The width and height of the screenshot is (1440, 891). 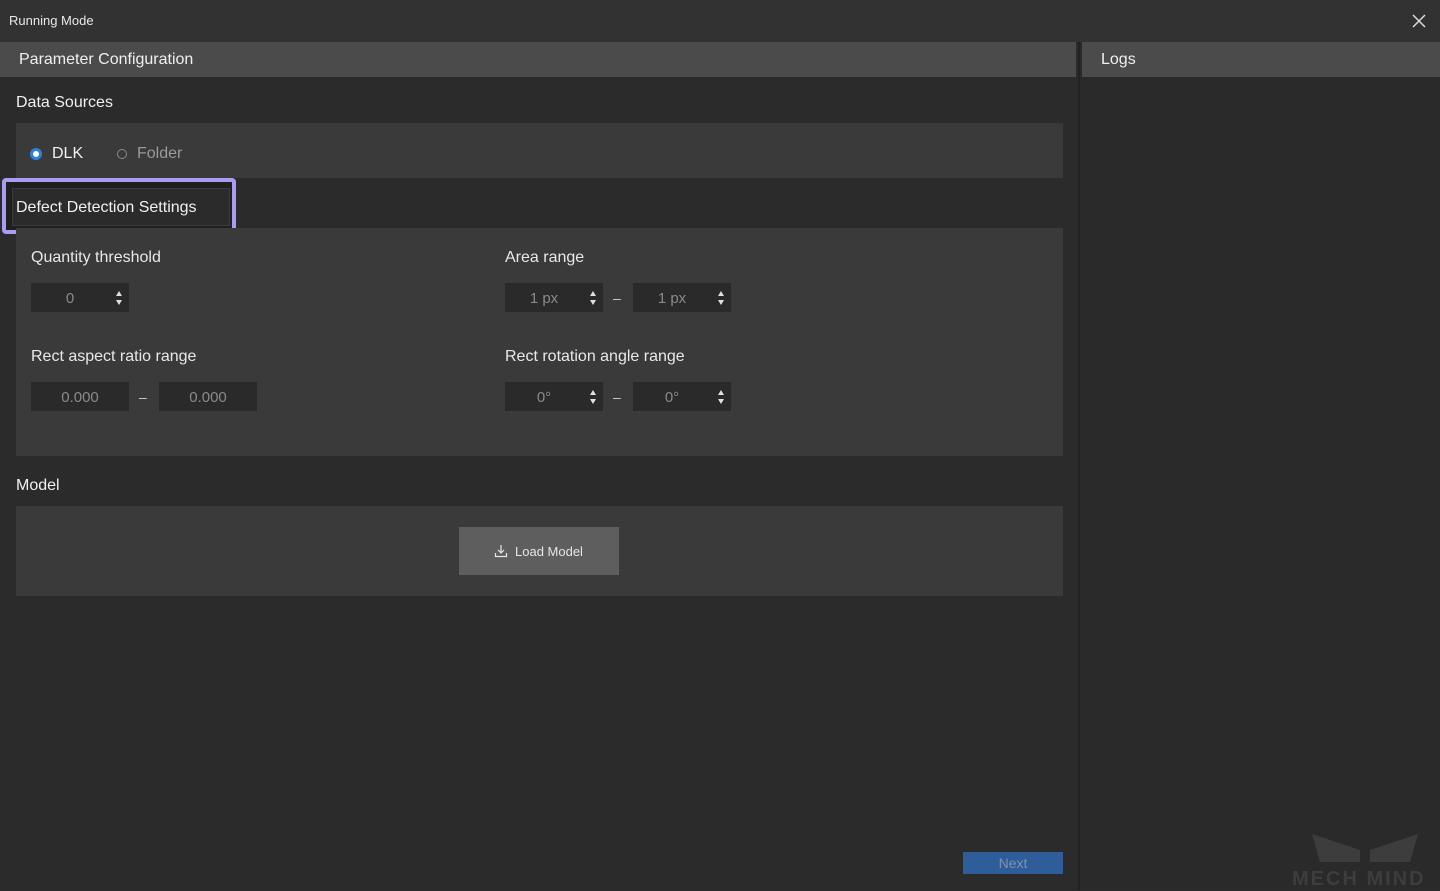 What do you see at coordinates (554, 396) in the screenshot?
I see `rotation-angle-min-spinbox: 0°` at bounding box center [554, 396].